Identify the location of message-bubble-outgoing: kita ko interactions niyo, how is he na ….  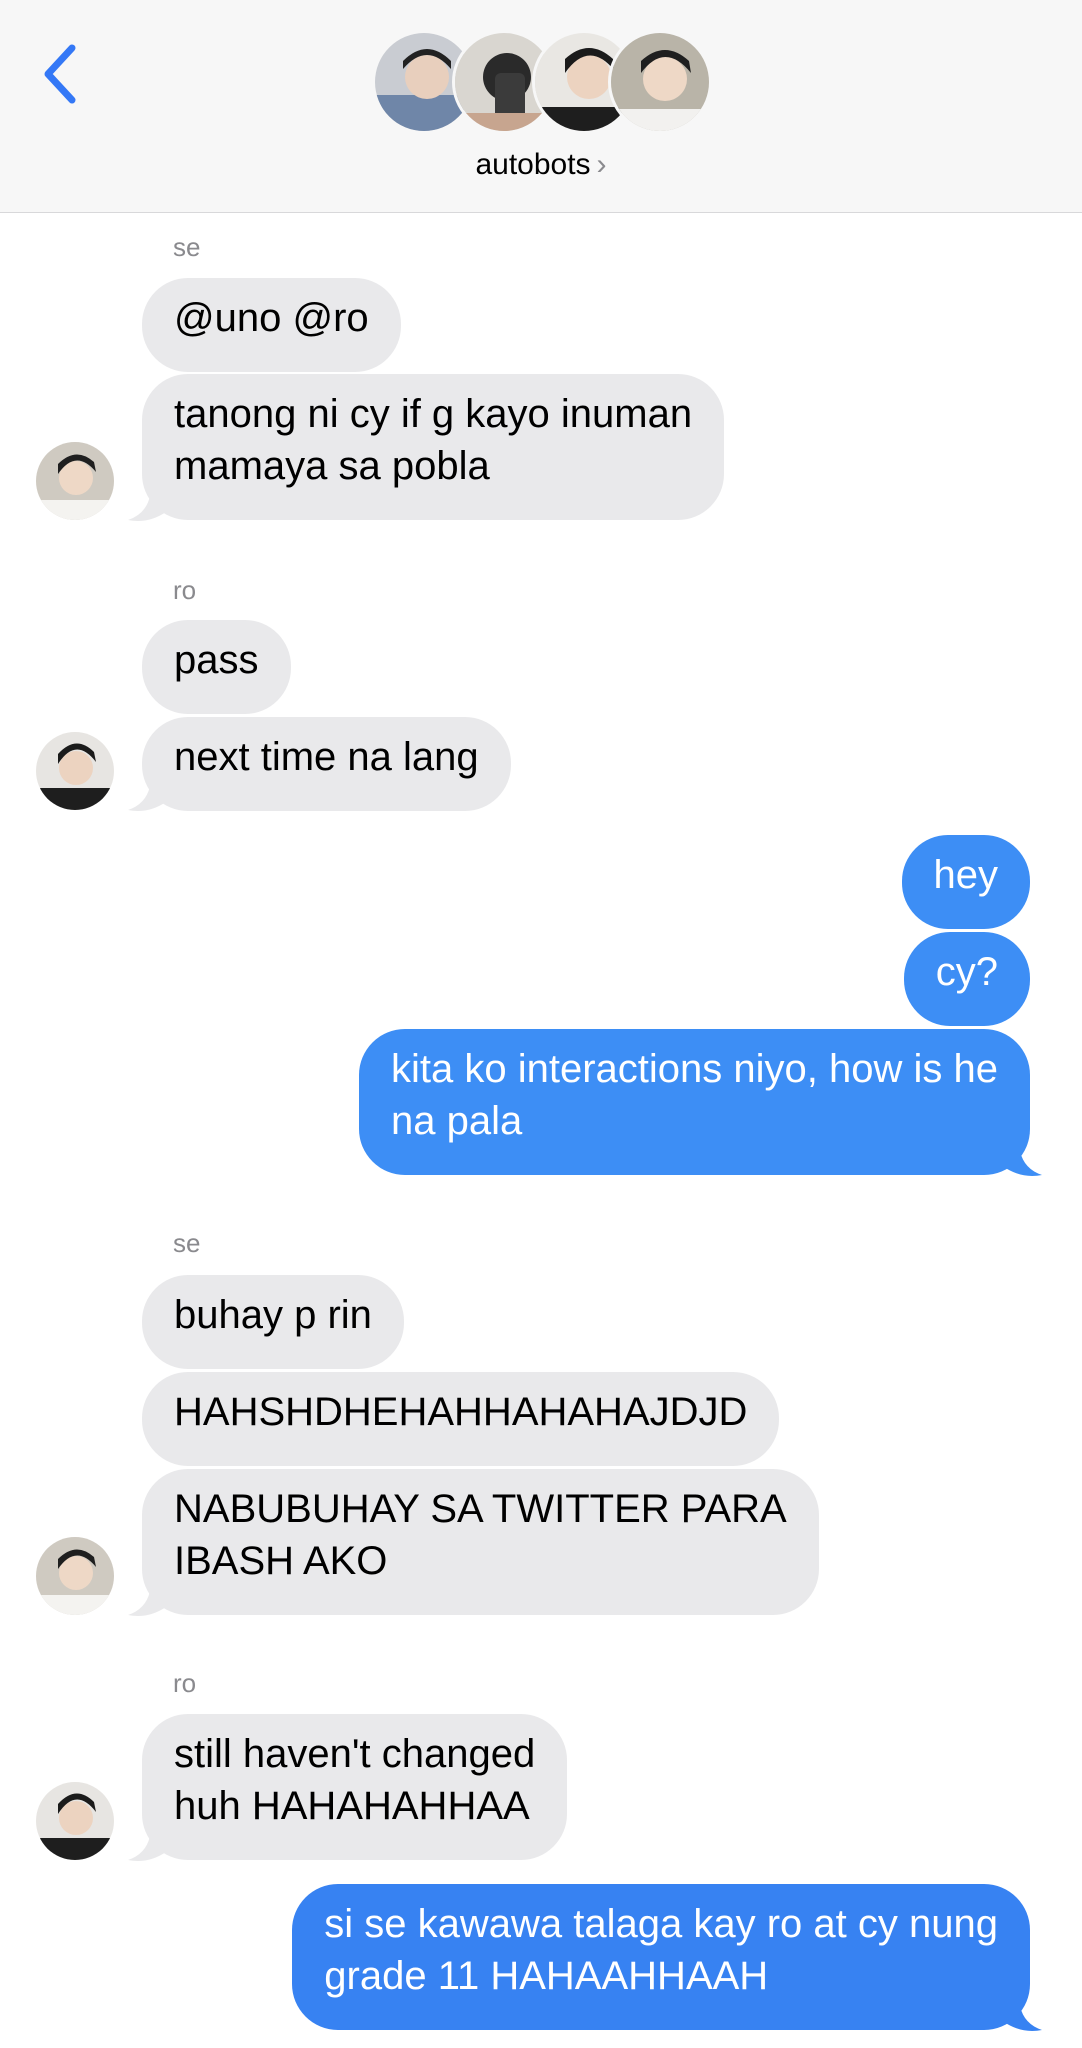
(694, 1102).